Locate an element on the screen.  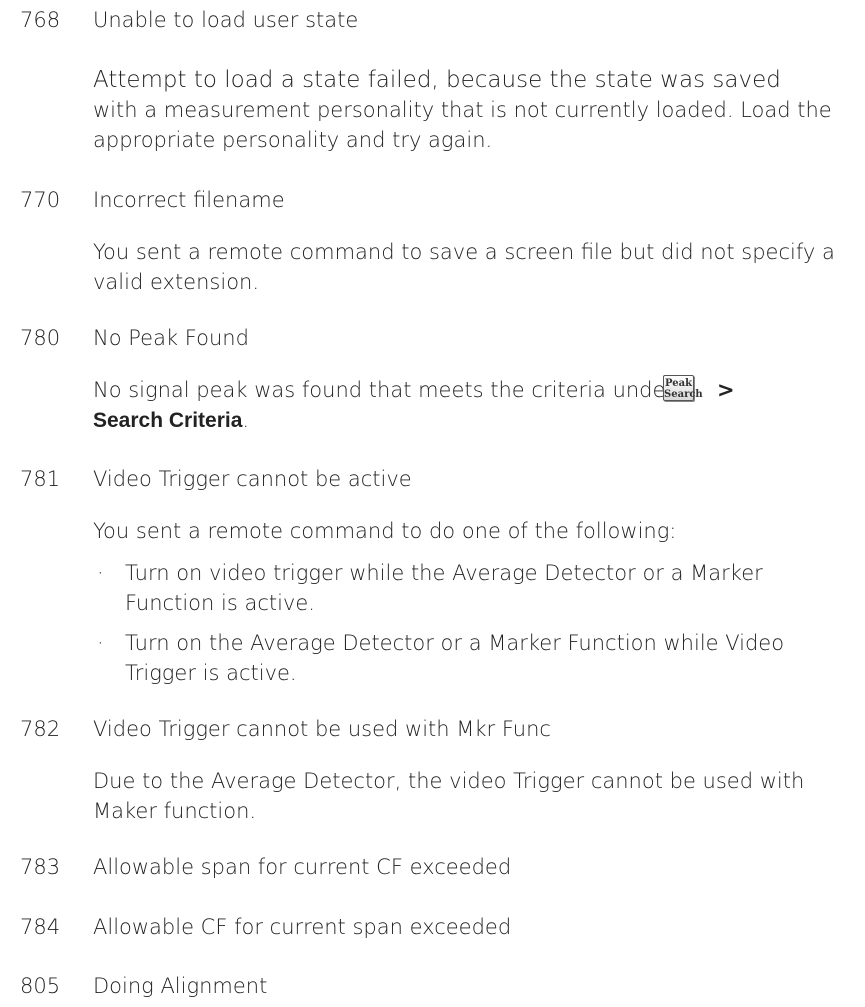
key-label-line1: Peak is located at coordinates (678, 383).